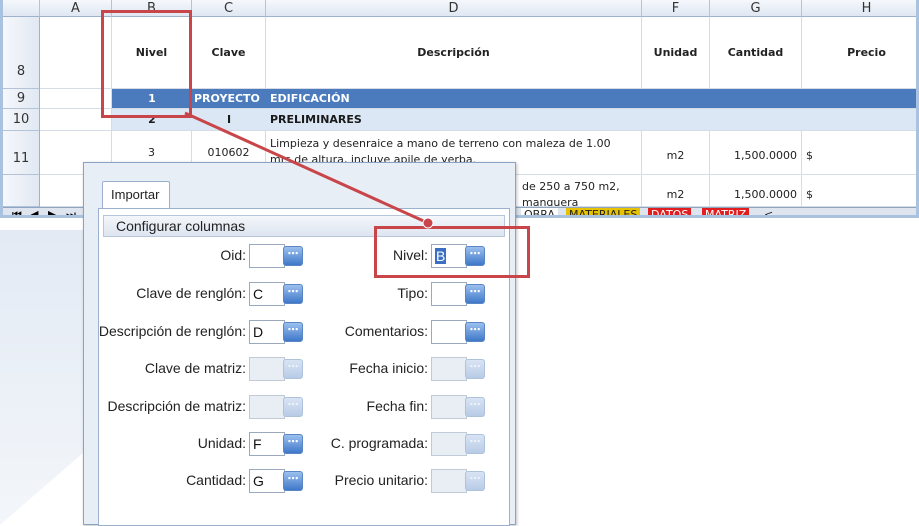 Image resolution: width=919 pixels, height=526 pixels. What do you see at coordinates (52, 211) in the screenshot?
I see `next-sheet-icon: ▶` at bounding box center [52, 211].